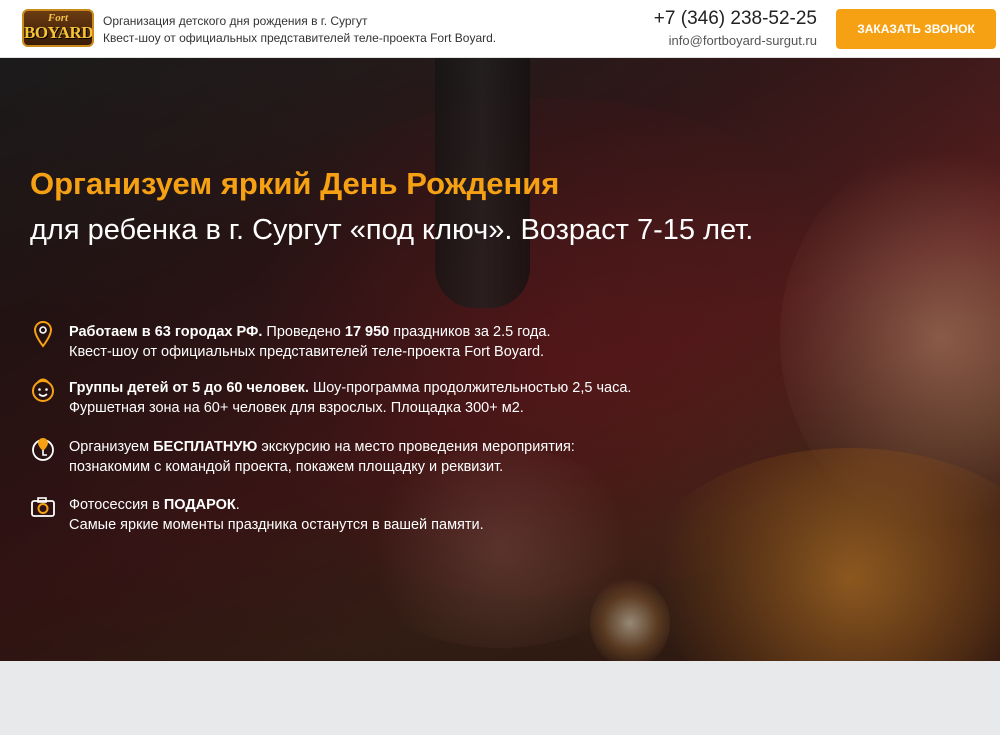  I want to click on feature-bold: Работаем в 63 городах РФ., so click(166, 332).